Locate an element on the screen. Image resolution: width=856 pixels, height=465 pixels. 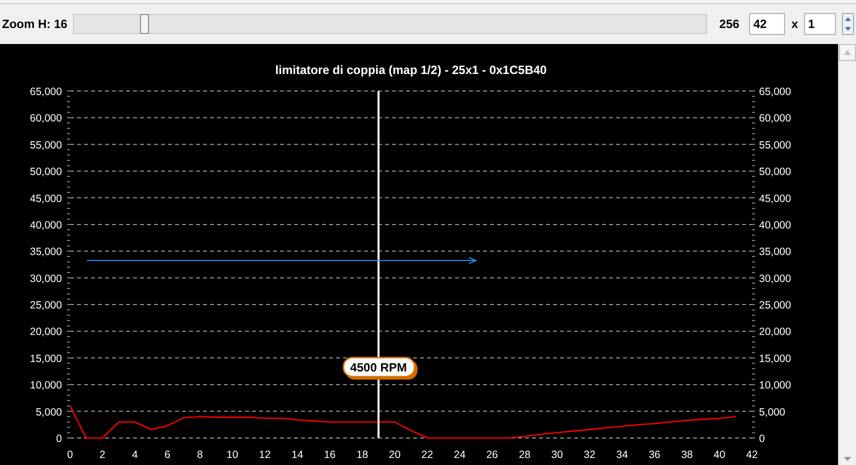
x-tick-label: 12 is located at coordinates (265, 455).